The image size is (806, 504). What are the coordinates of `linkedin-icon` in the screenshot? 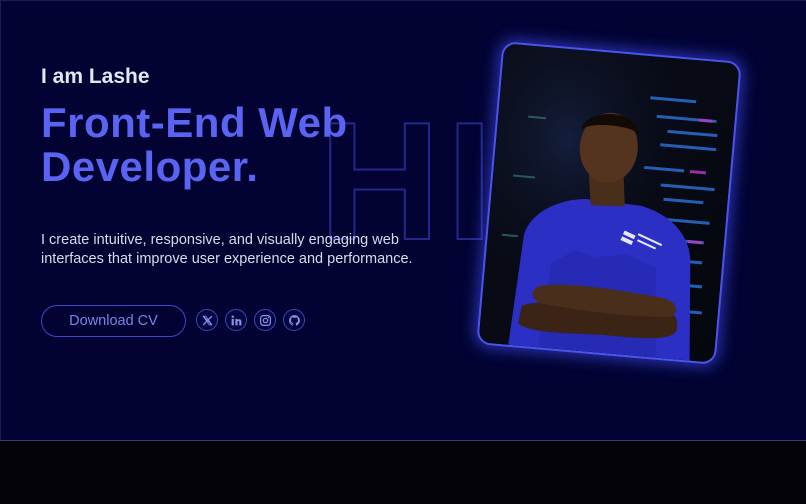 It's located at (236, 320).